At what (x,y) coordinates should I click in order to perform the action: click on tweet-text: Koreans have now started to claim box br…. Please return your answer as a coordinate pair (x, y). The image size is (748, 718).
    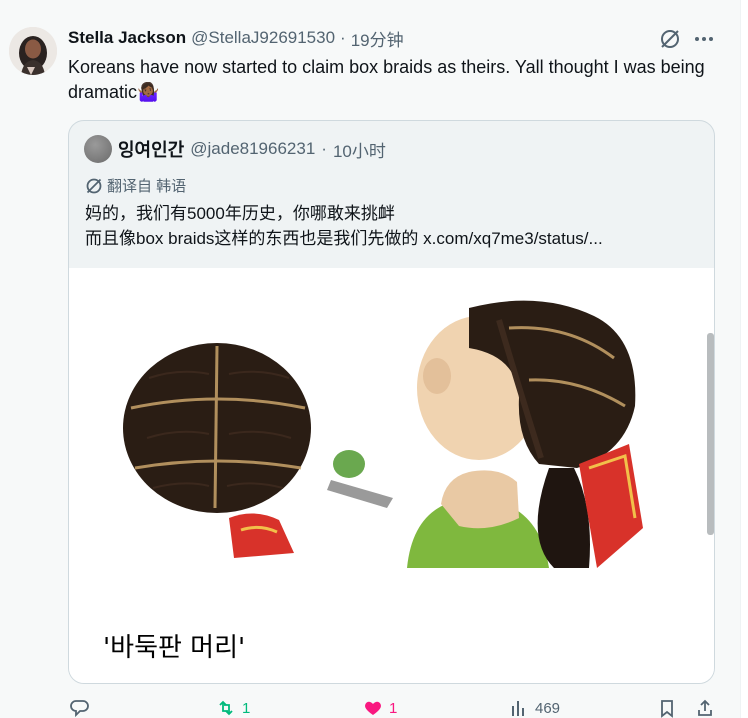
    Looking at the image, I should click on (386, 79).